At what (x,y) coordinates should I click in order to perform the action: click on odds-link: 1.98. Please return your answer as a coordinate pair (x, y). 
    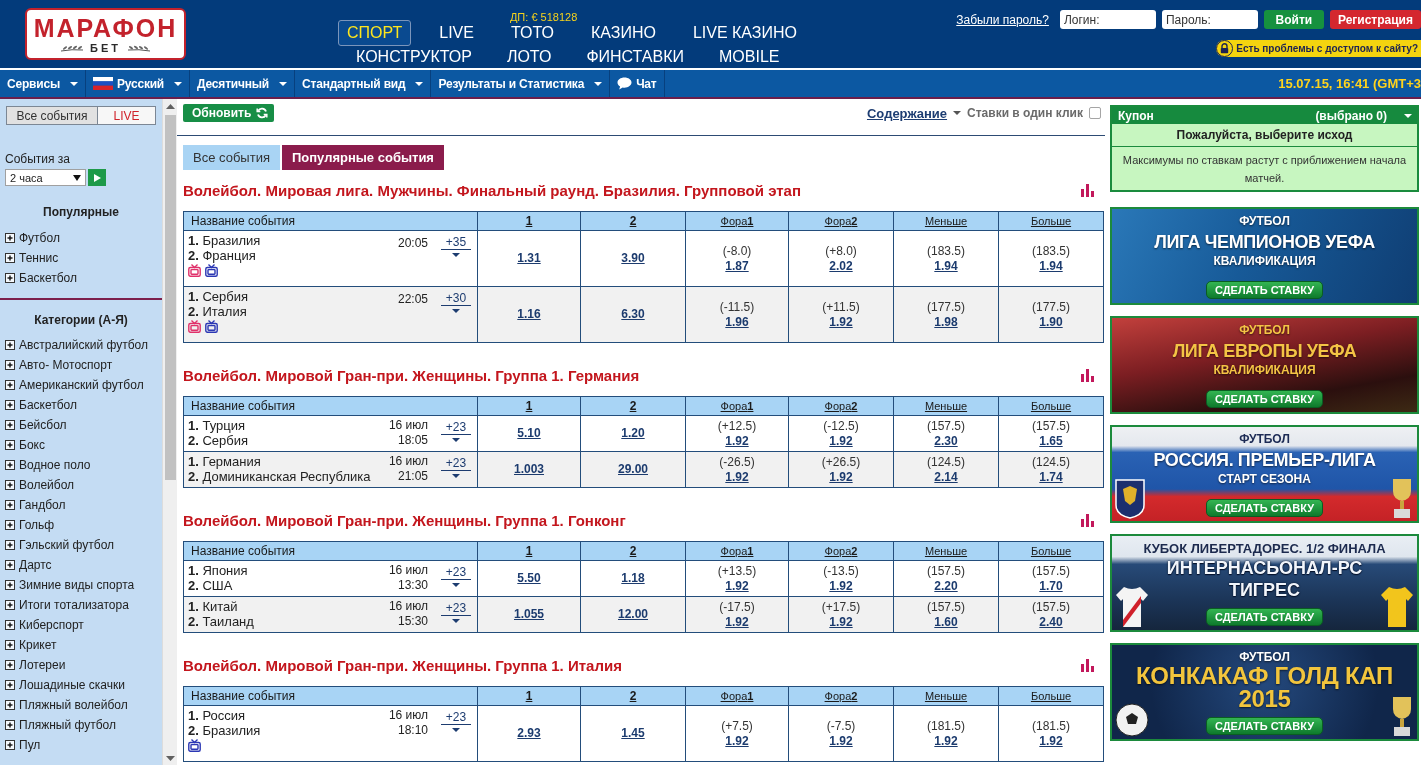
    Looking at the image, I should click on (946, 322).